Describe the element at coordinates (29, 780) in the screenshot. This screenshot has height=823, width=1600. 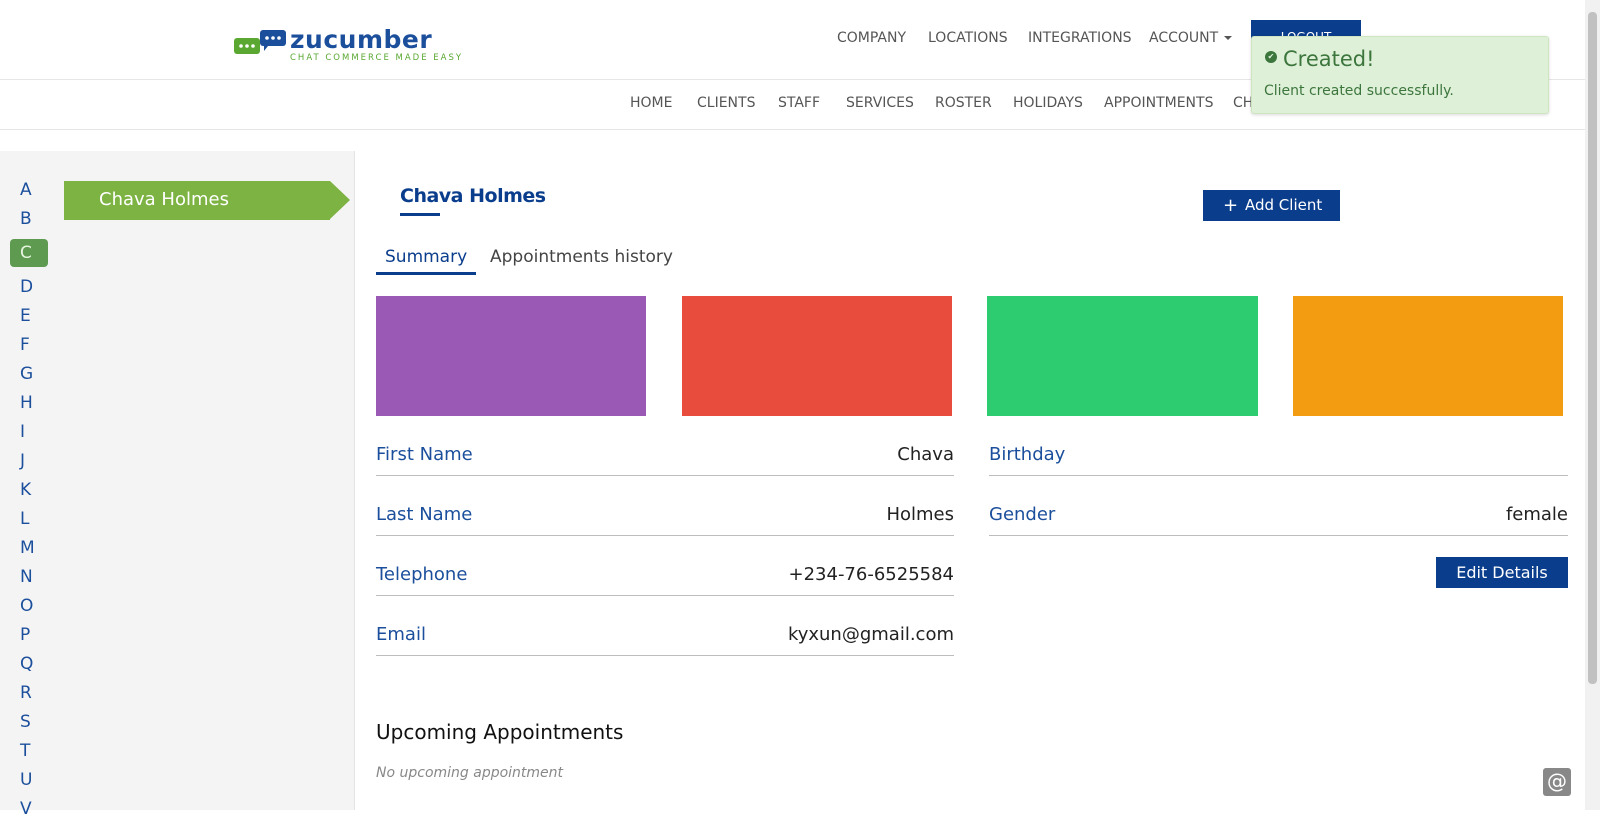
I see `letter-u: U` at that location.